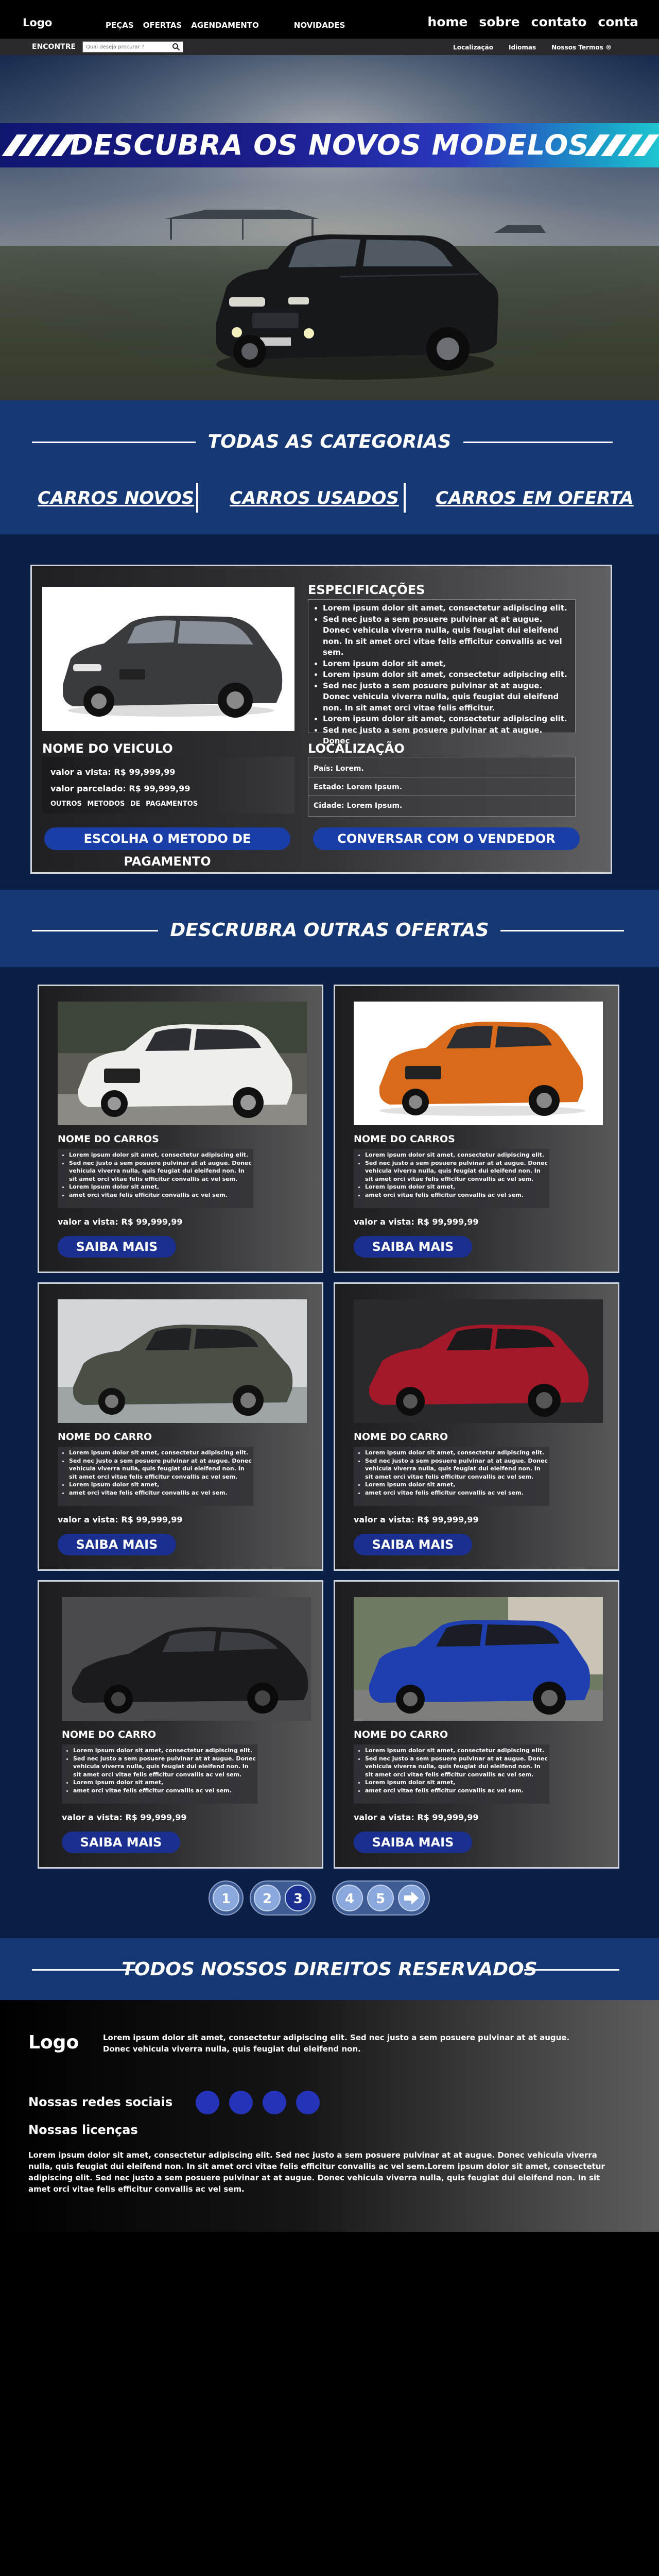 The width and height of the screenshot is (659, 2576). What do you see at coordinates (225, 25) in the screenshot?
I see `nav-agendamento: AGENDAMENTO` at bounding box center [225, 25].